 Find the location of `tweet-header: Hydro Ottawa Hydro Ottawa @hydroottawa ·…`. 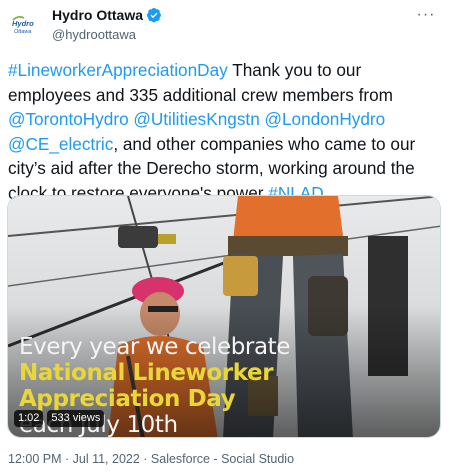

tweet-header: Hydro Ottawa Hydro Ottawa @hydroottawa ·… is located at coordinates (225, 28).